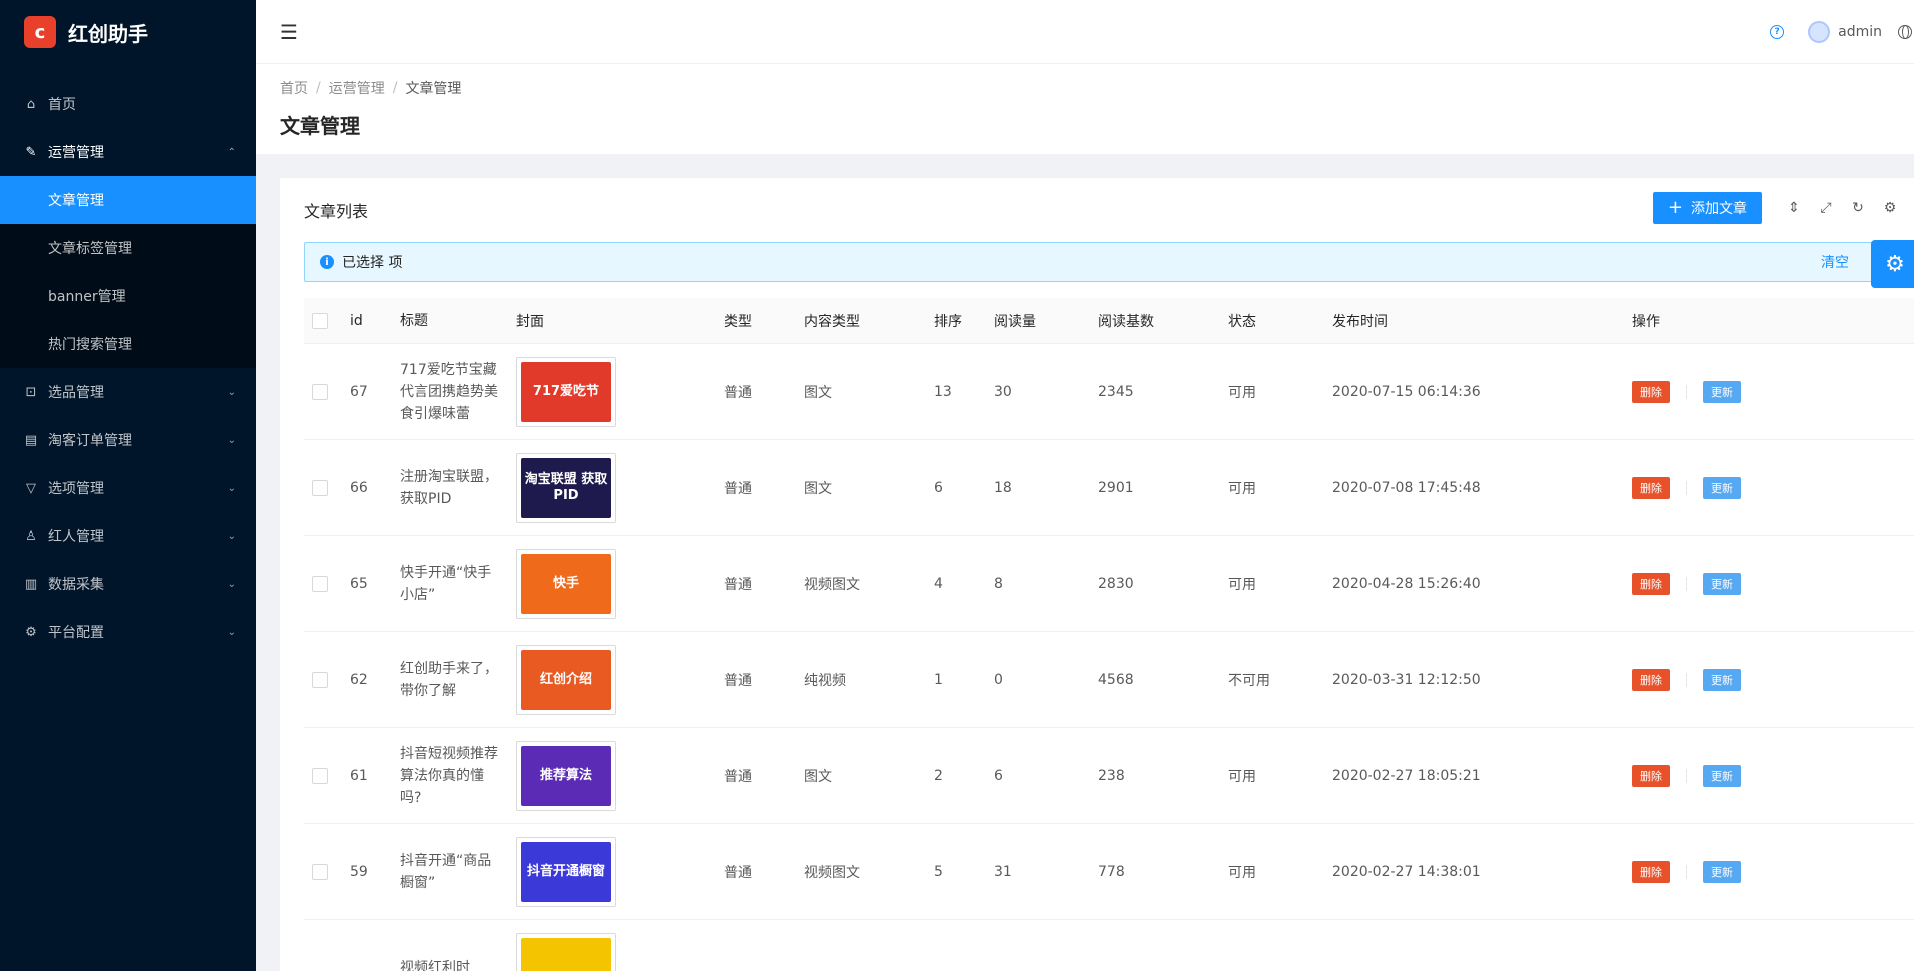 Image resolution: width=1914 pixels, height=971 pixels. Describe the element at coordinates (128, 344) in the screenshot. I see `submenu-item: 热门搜索管理` at that location.